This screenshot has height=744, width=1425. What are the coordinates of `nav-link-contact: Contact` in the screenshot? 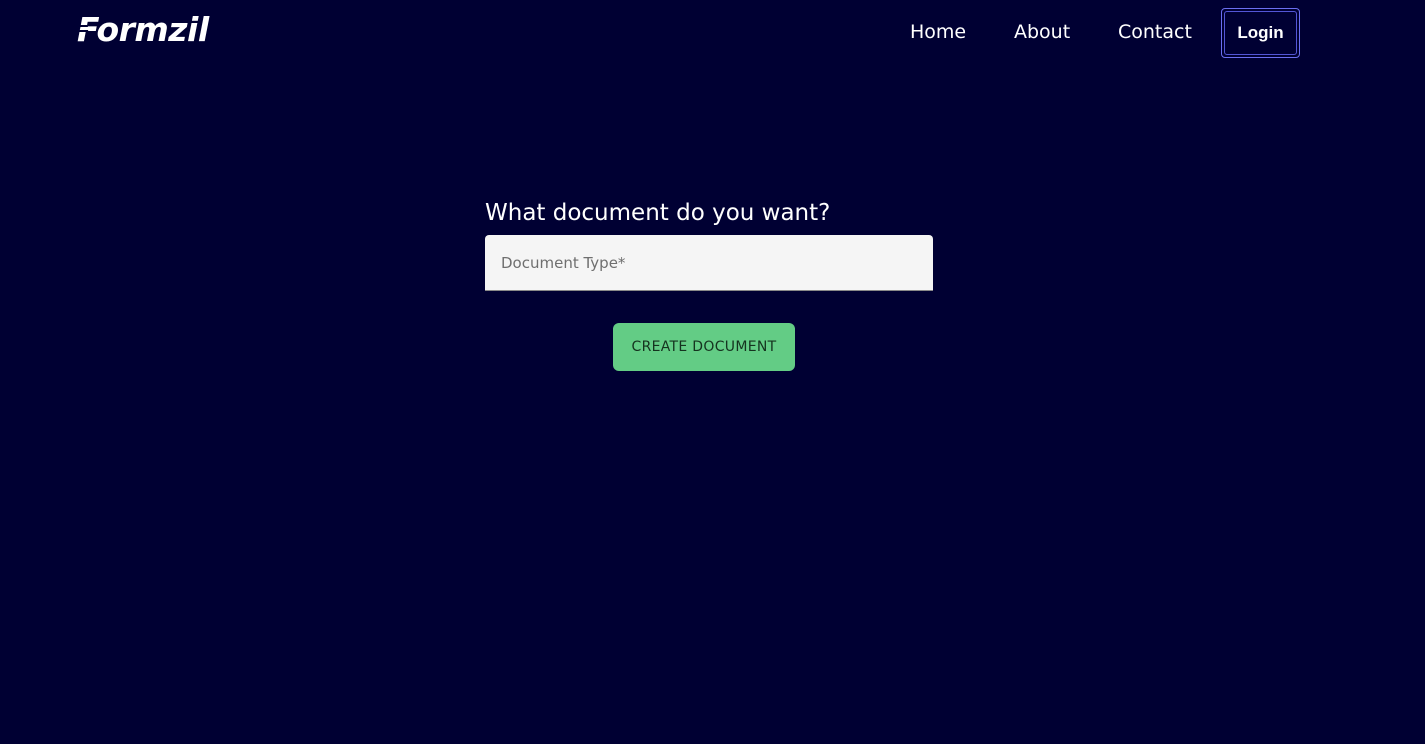 It's located at (1155, 32).